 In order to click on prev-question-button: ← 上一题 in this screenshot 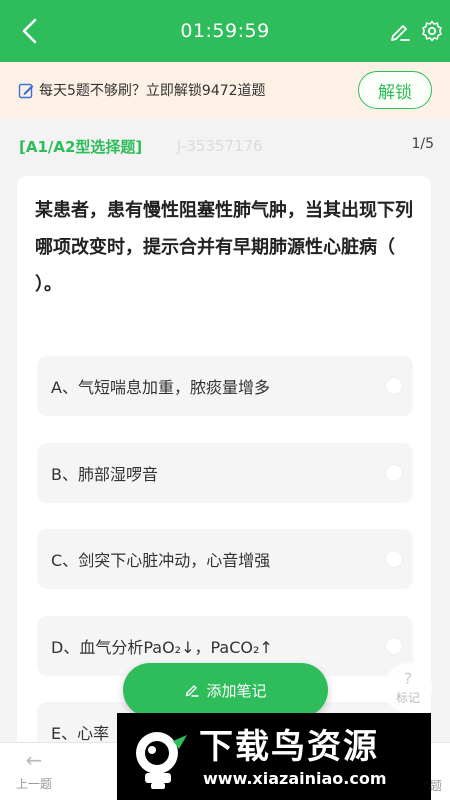, I will do `click(34, 773)`.